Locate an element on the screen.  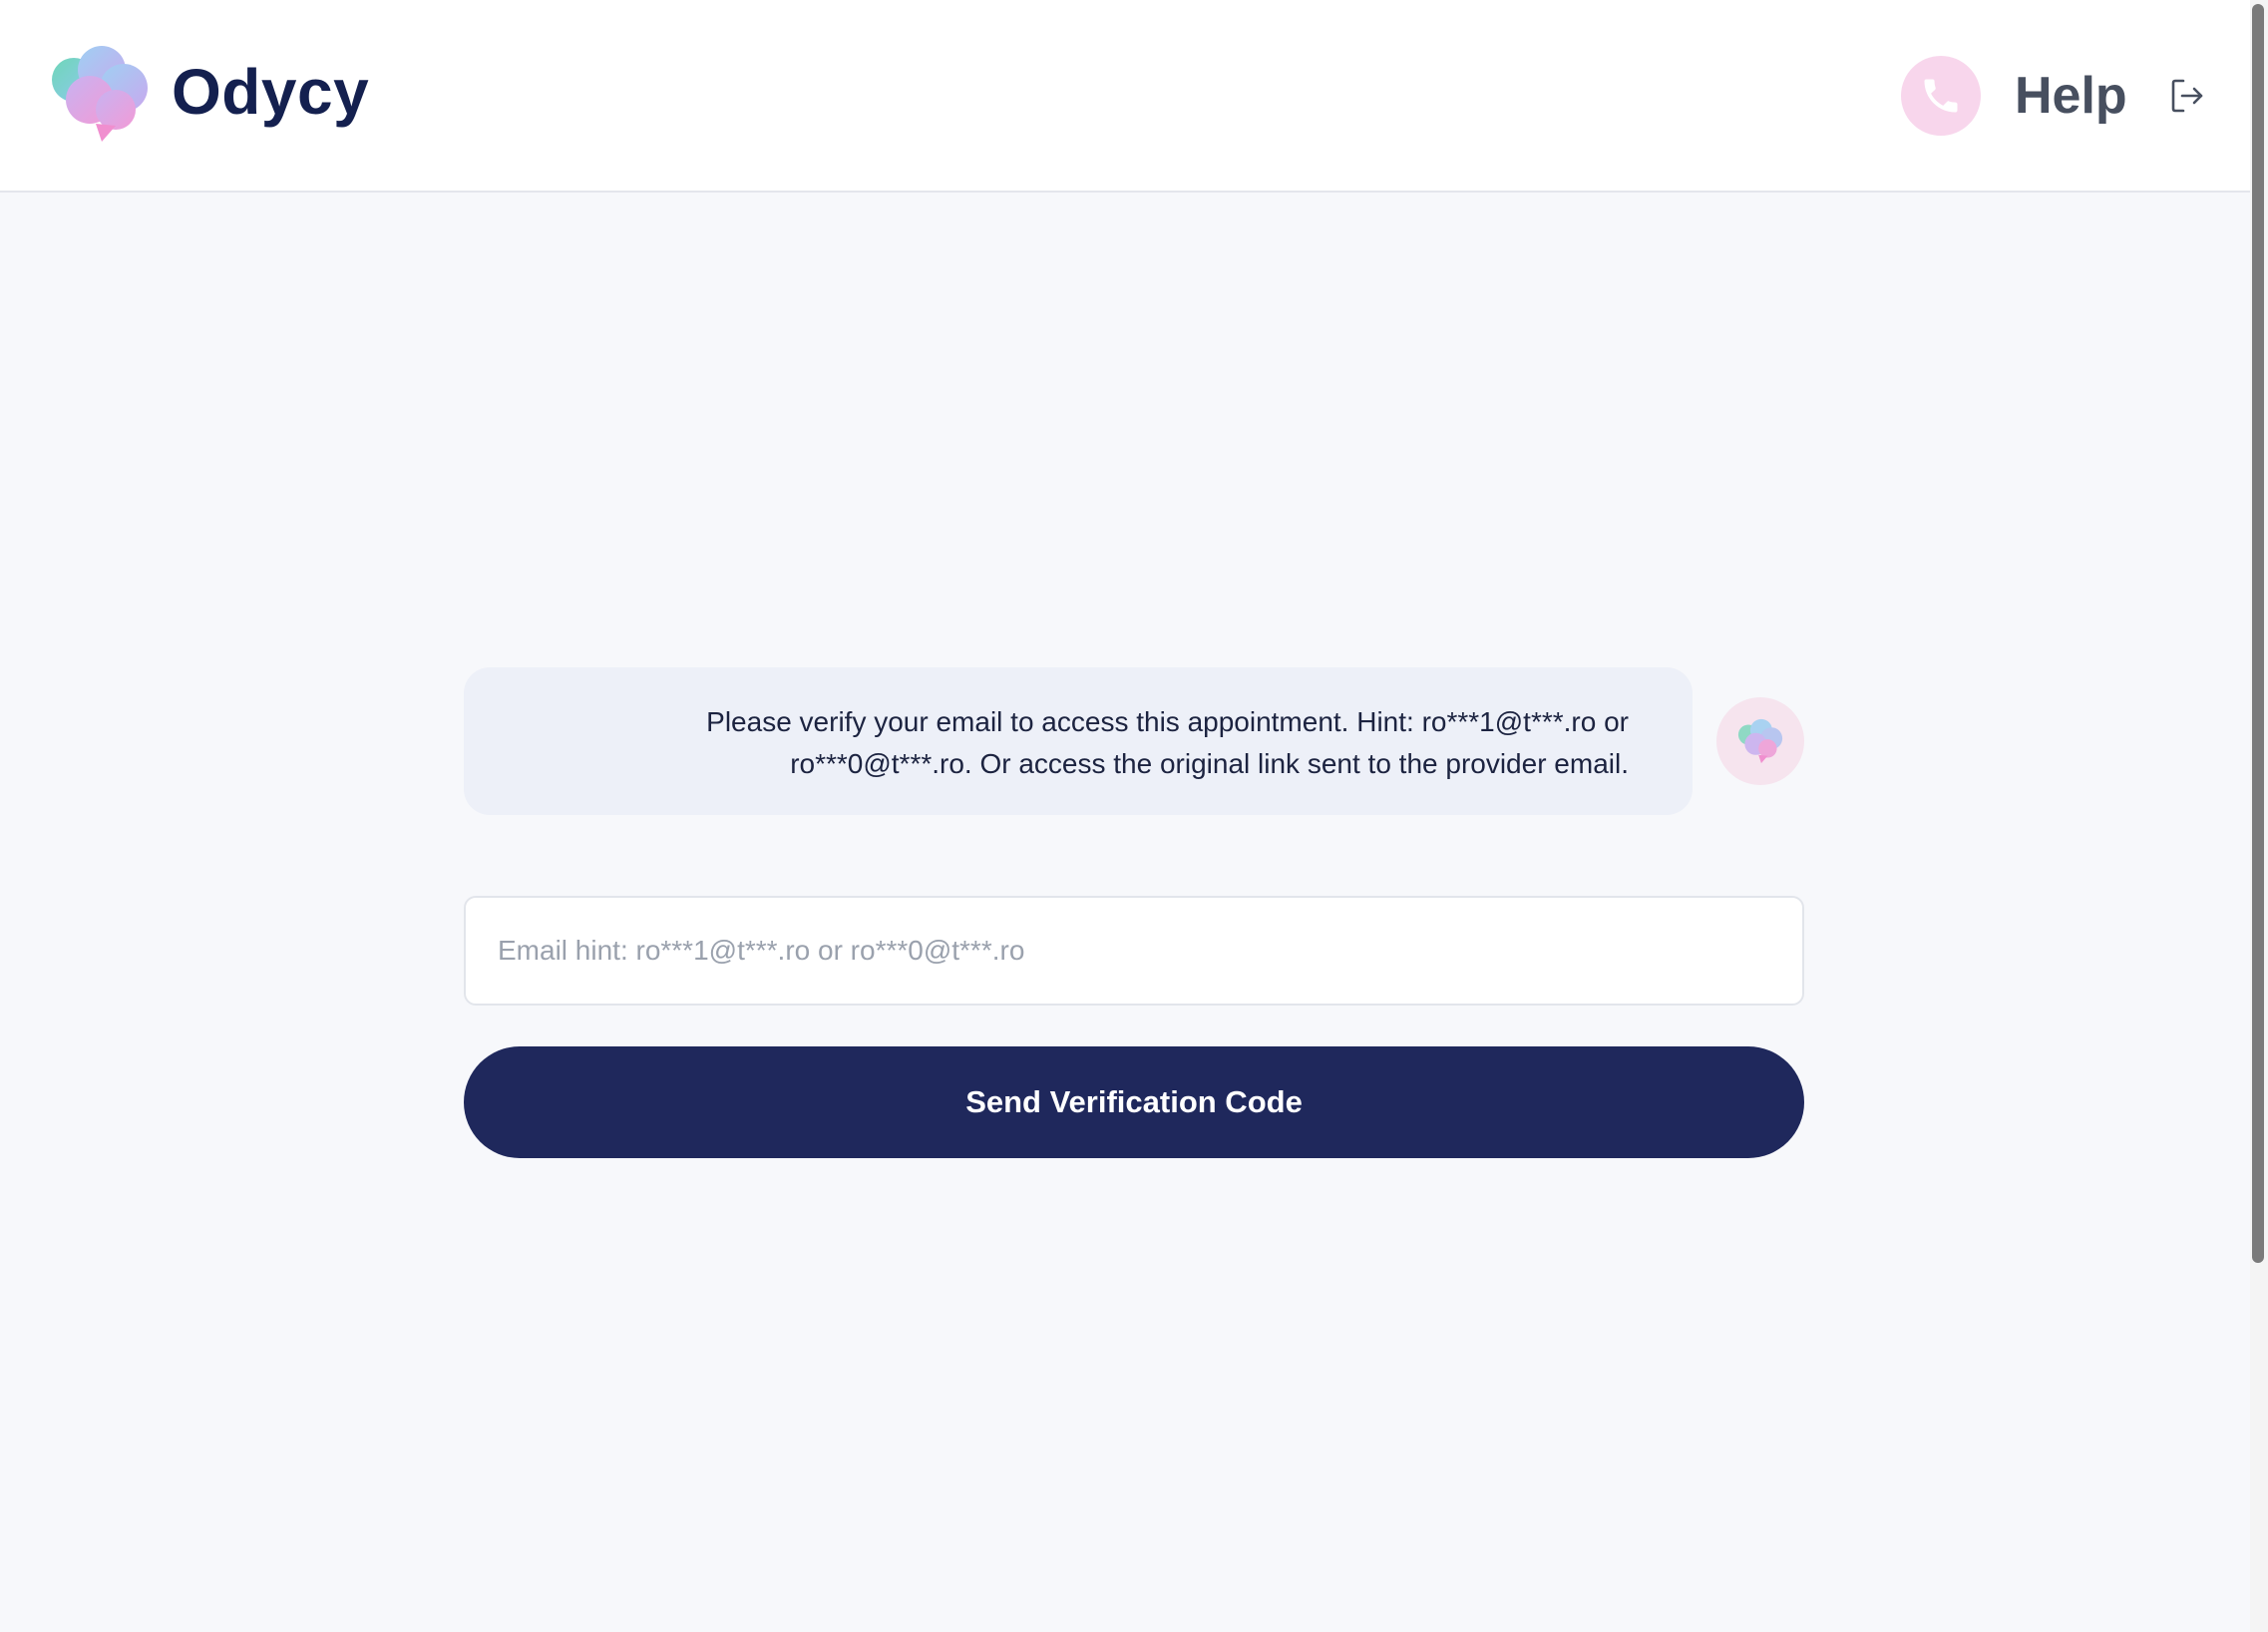
brain-cloud-logo-icon is located at coordinates (100, 94).